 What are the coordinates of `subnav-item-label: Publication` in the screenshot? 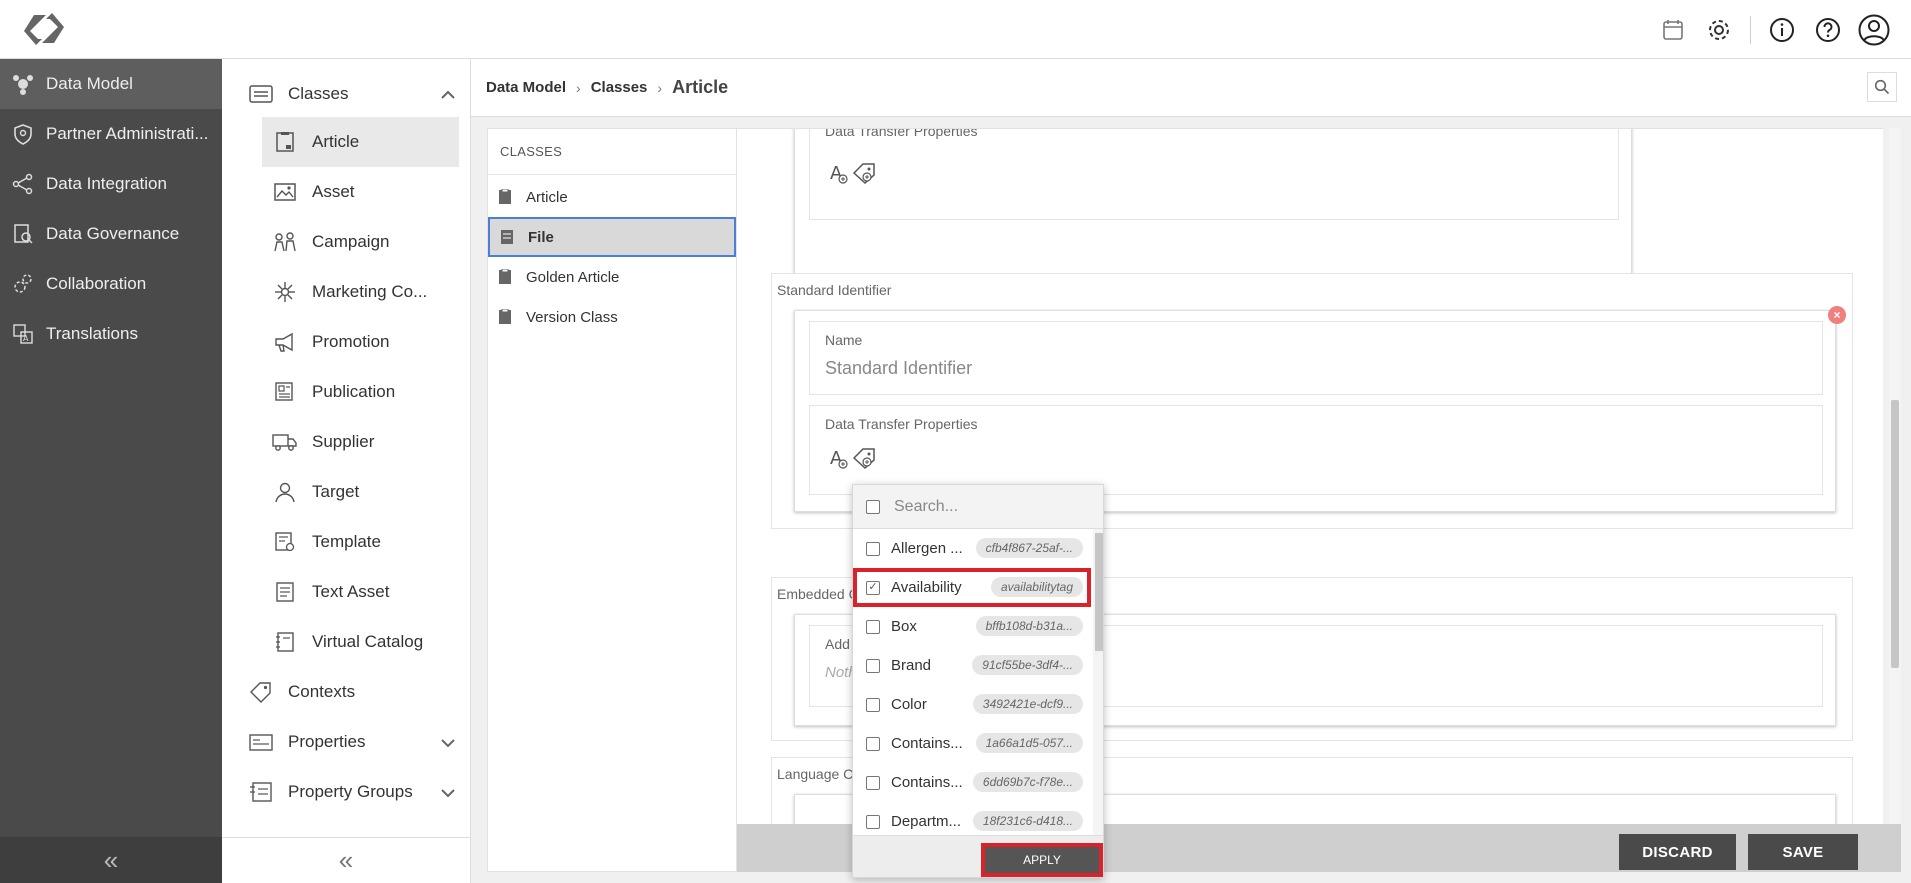 It's located at (354, 391).